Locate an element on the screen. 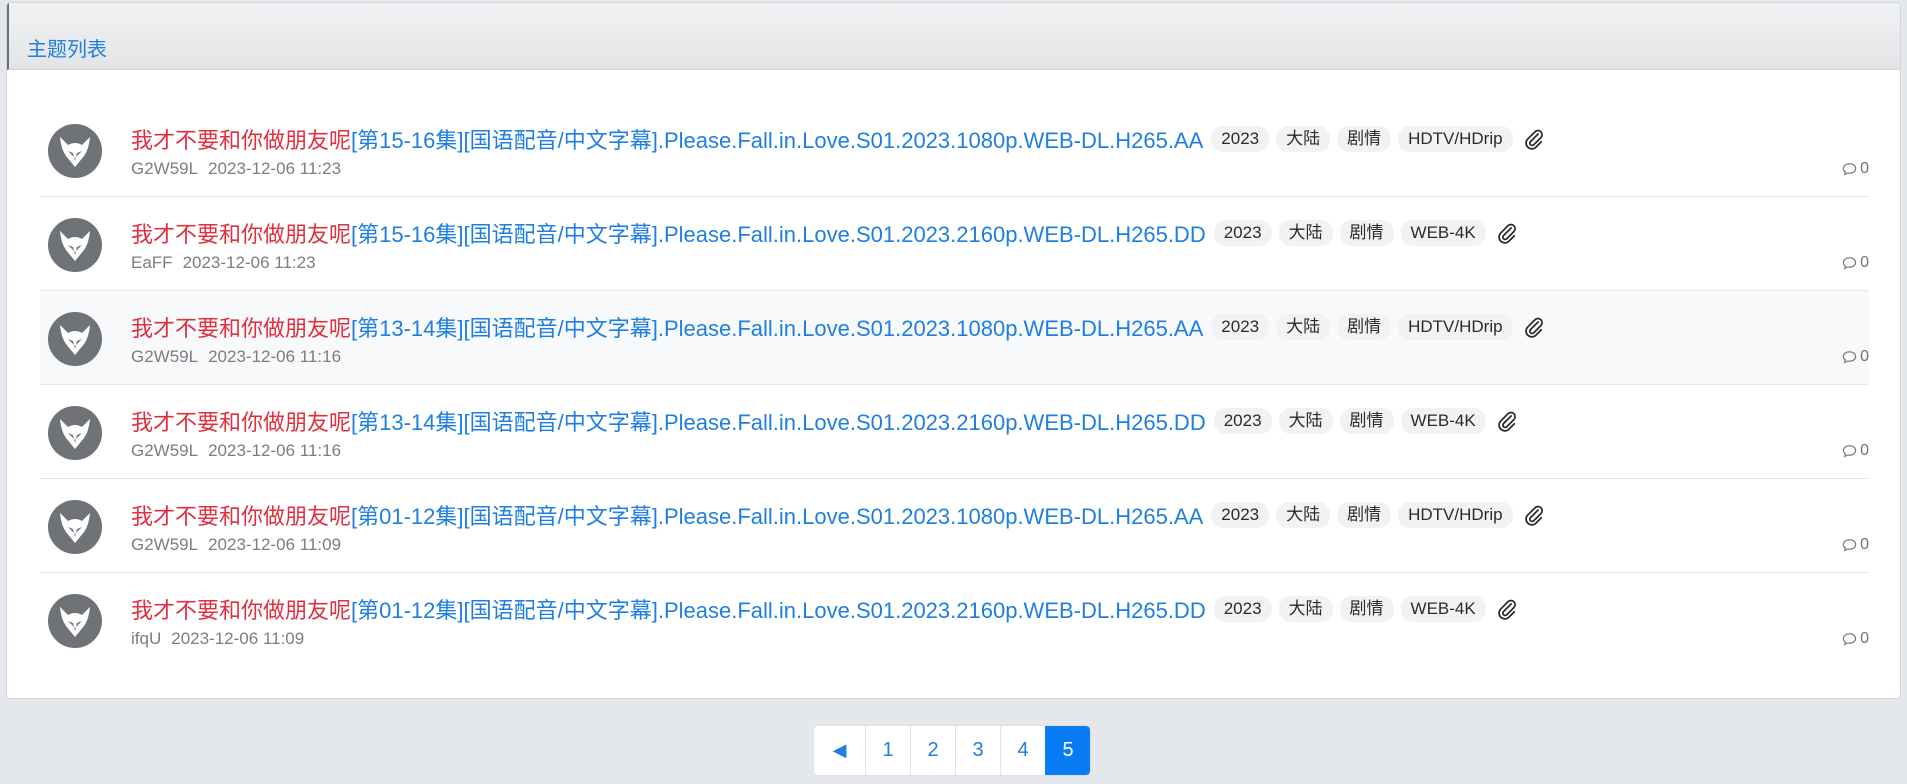 The width and height of the screenshot is (1907, 784). thread-meta: ifqU 2023-12-06 11:09 is located at coordinates (217, 639).